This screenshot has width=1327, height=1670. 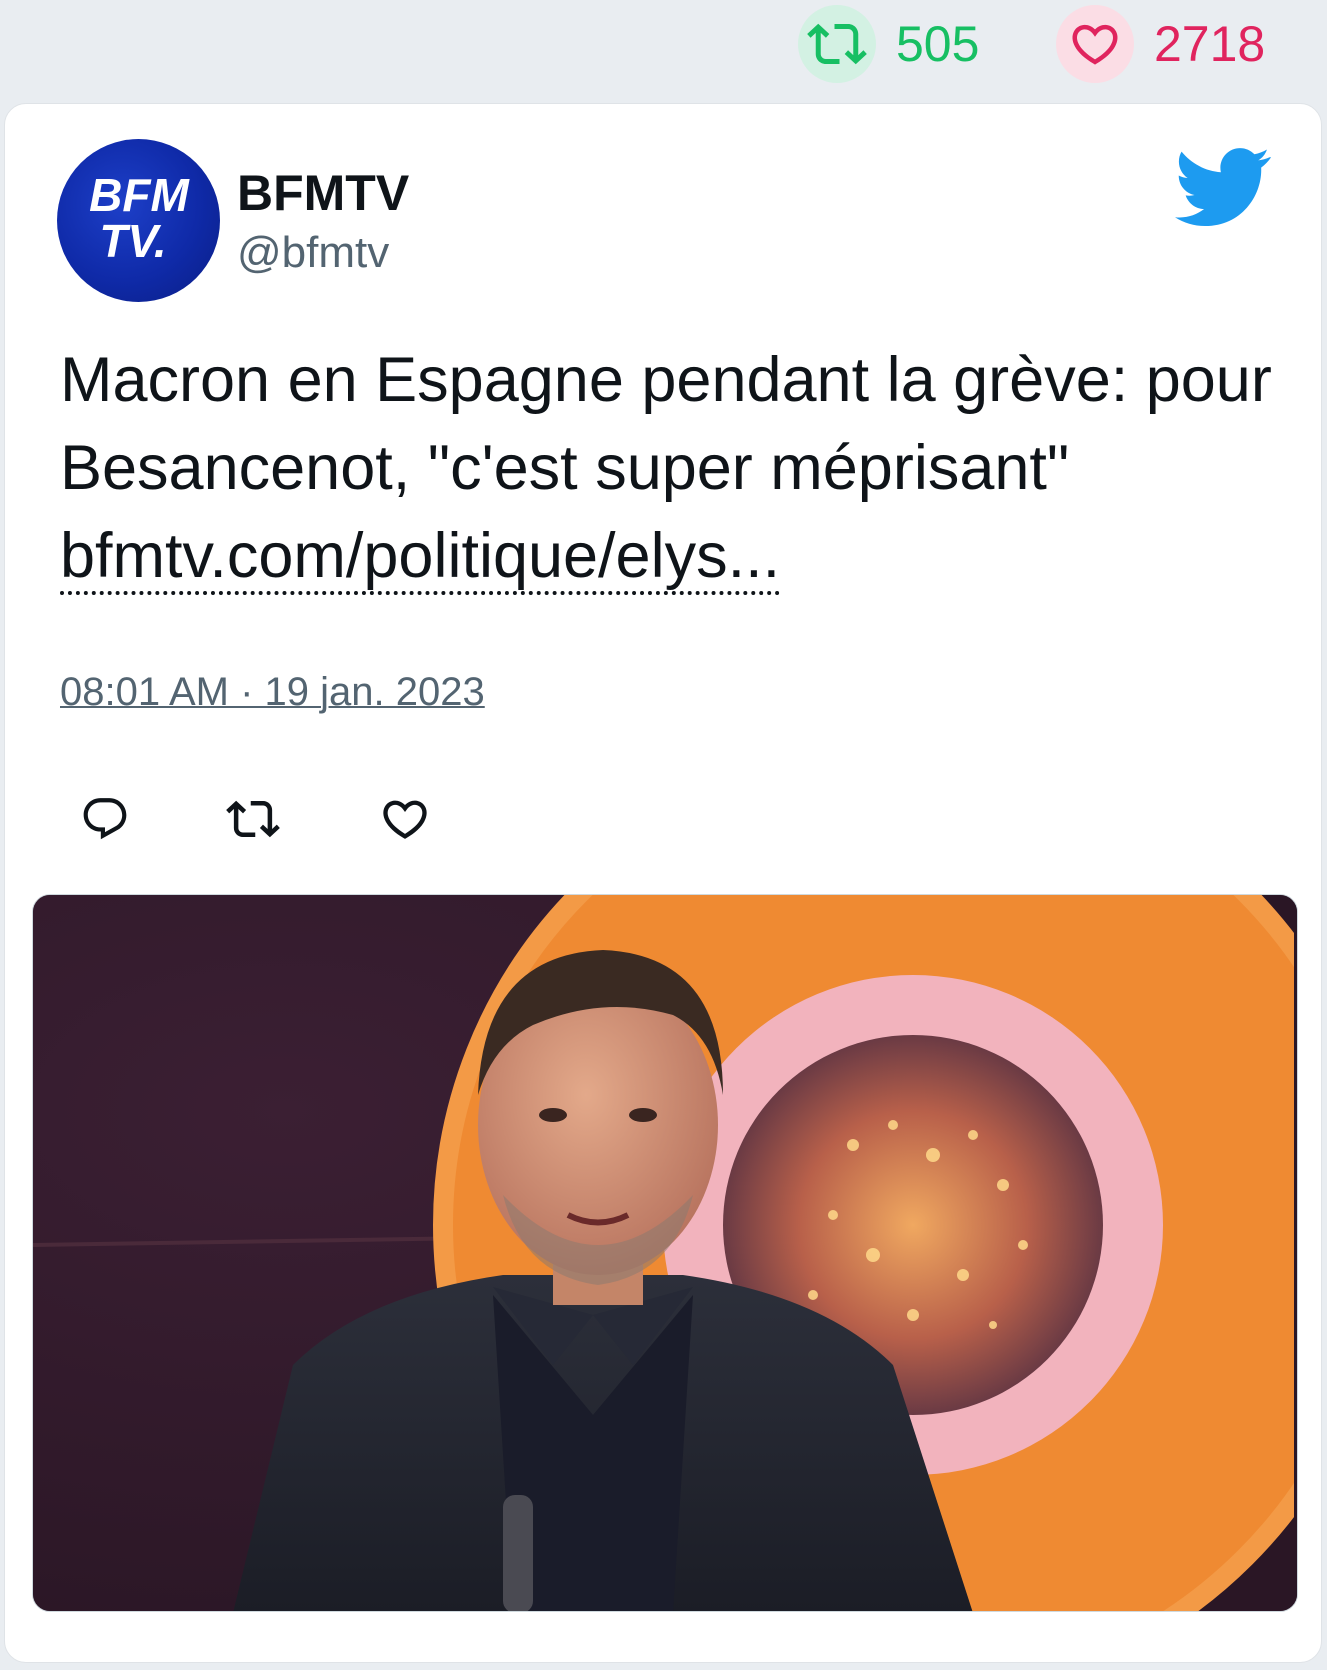 What do you see at coordinates (1223, 188) in the screenshot?
I see `twitter-bird-icon` at bounding box center [1223, 188].